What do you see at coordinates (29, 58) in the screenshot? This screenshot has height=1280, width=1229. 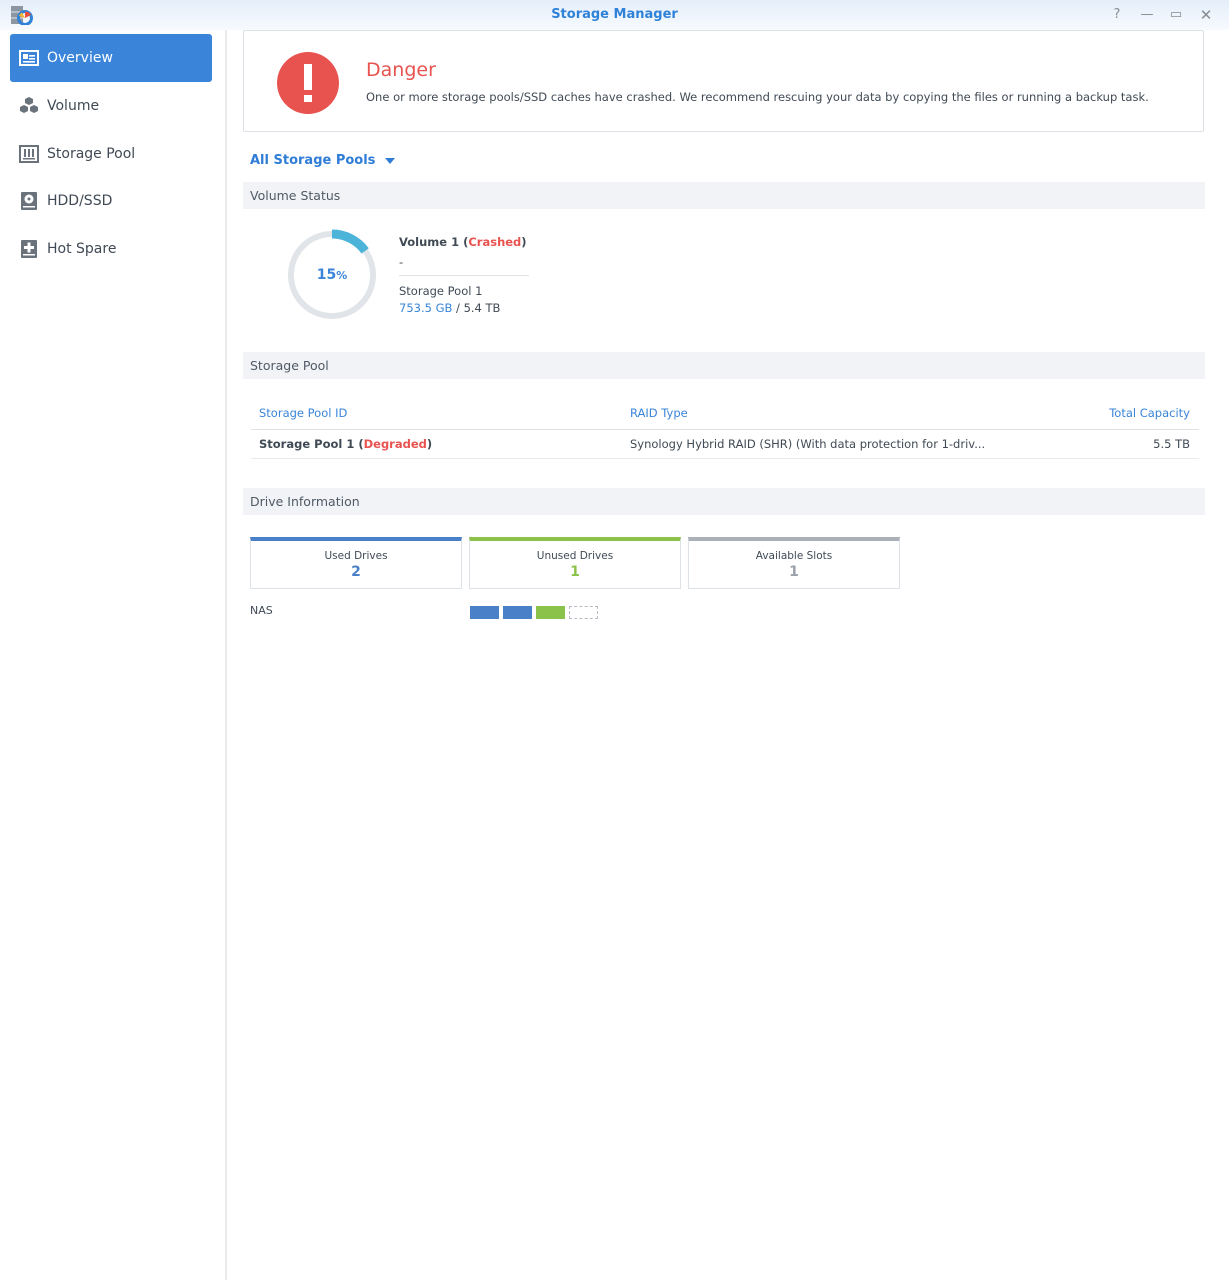 I see `overview-icon` at bounding box center [29, 58].